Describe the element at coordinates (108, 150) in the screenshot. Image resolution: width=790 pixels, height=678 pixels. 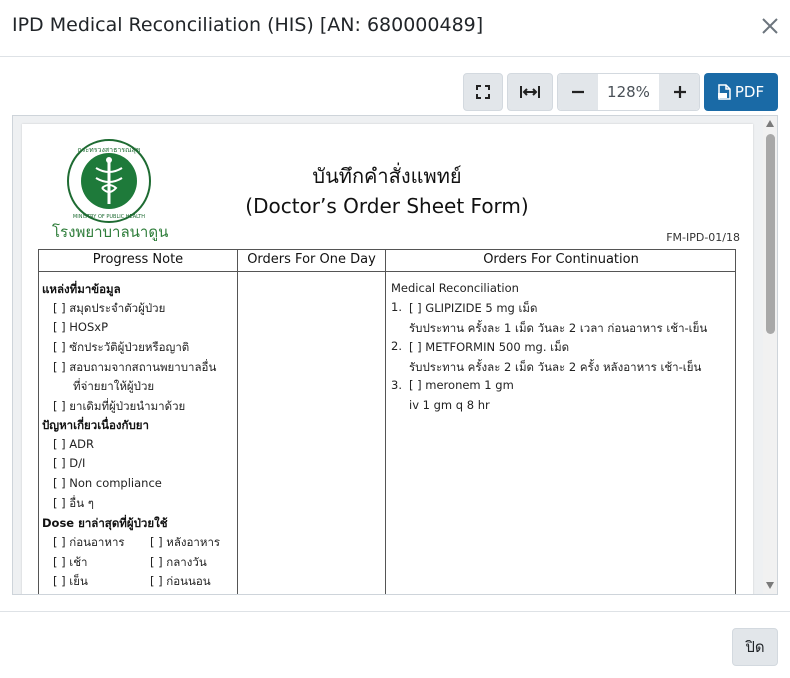
I see `logo-text-top: กระทรวงสาธารณสุข` at that location.